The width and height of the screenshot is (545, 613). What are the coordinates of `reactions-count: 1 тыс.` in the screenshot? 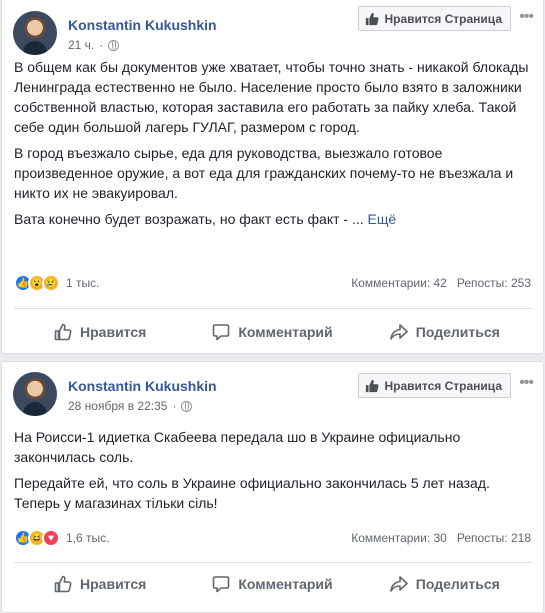 It's located at (82, 283).